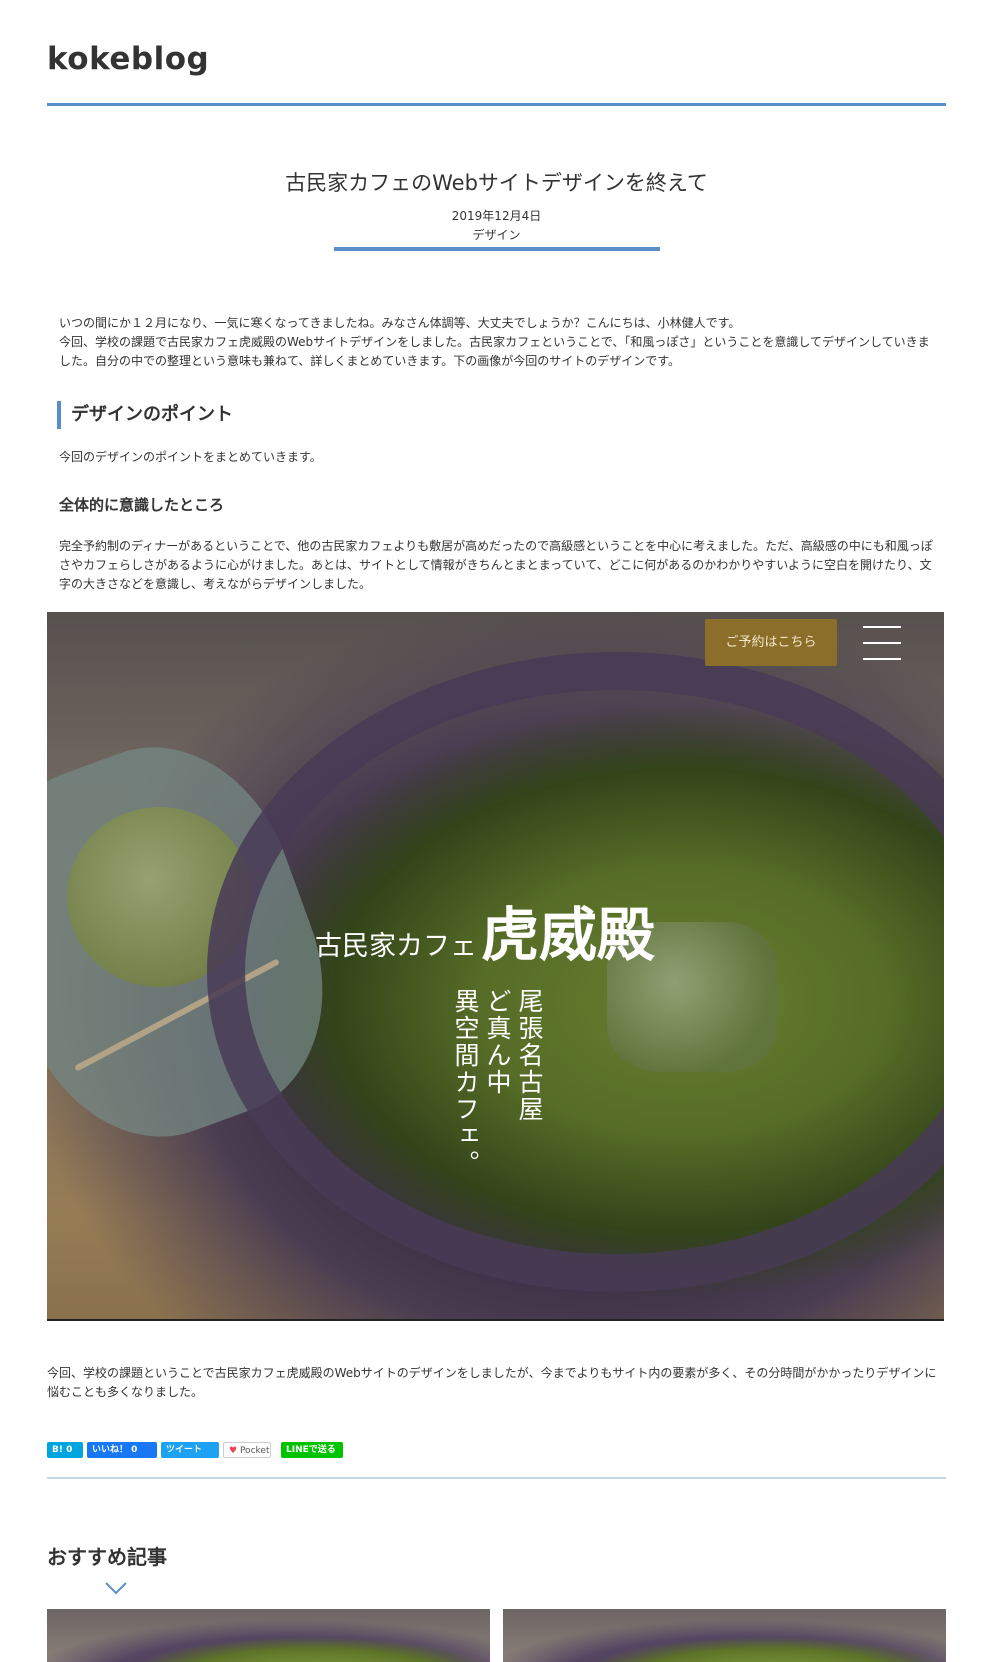 This screenshot has width=993, height=1662. Describe the element at coordinates (882, 643) in the screenshot. I see `hamburger-menu-icon` at that location.